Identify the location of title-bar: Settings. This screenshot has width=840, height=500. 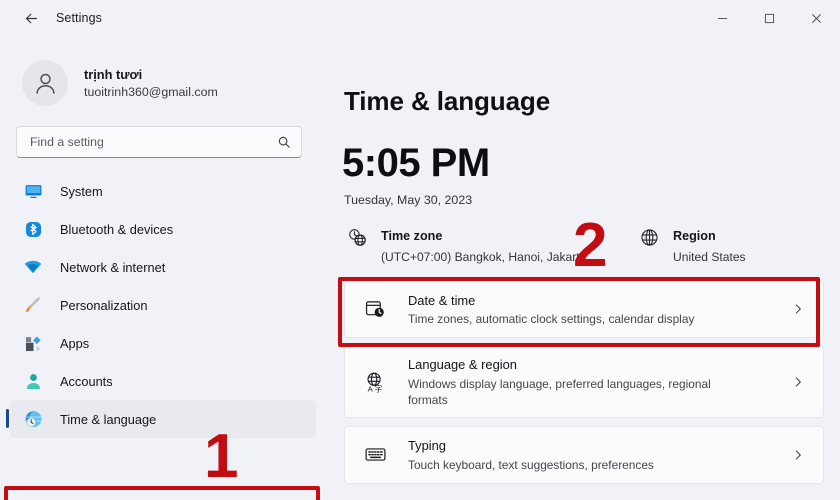
(420, 18).